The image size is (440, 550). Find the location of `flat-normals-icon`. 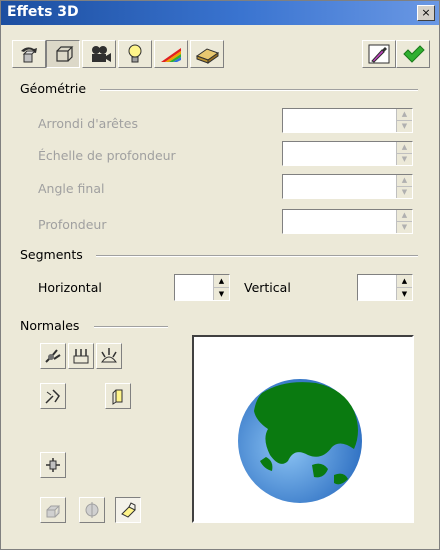

flat-normals-icon is located at coordinates (81, 356).